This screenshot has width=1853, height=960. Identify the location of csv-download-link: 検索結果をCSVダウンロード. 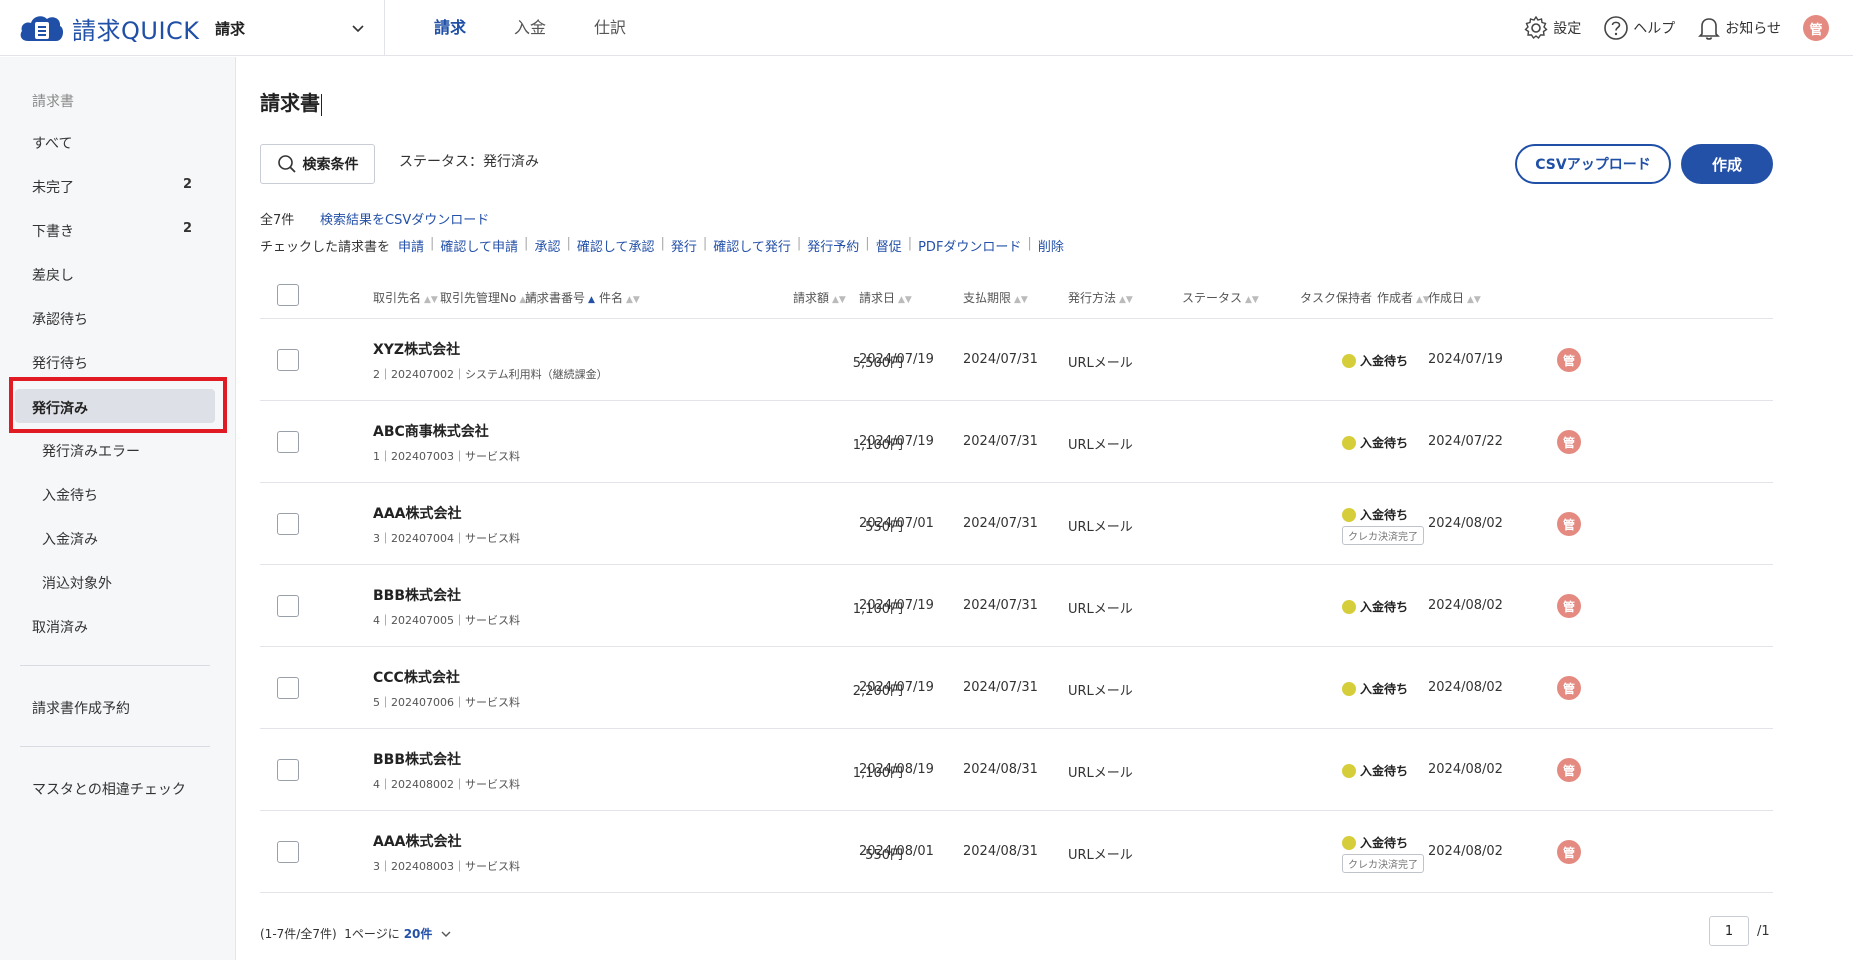
(404, 218).